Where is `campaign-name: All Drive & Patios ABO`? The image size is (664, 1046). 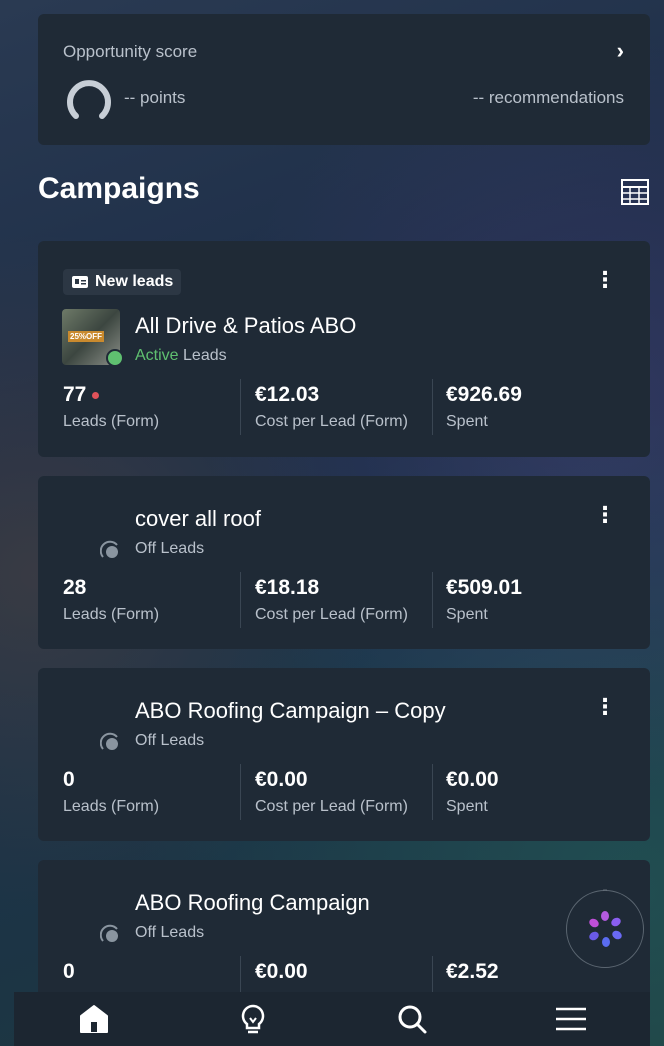
campaign-name: All Drive & Patios ABO is located at coordinates (246, 325).